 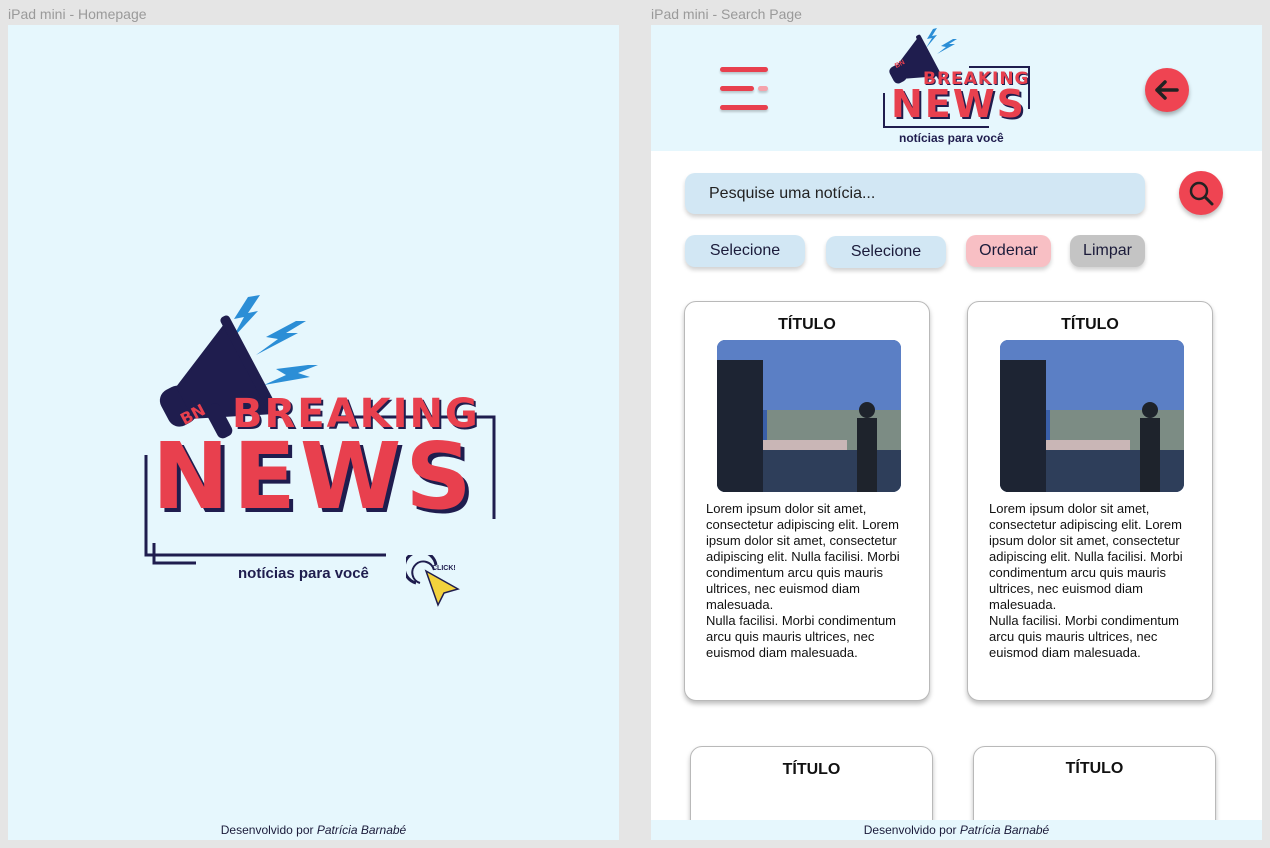 What do you see at coordinates (886, 252) in the screenshot?
I see `filter-select-2: Selecione` at bounding box center [886, 252].